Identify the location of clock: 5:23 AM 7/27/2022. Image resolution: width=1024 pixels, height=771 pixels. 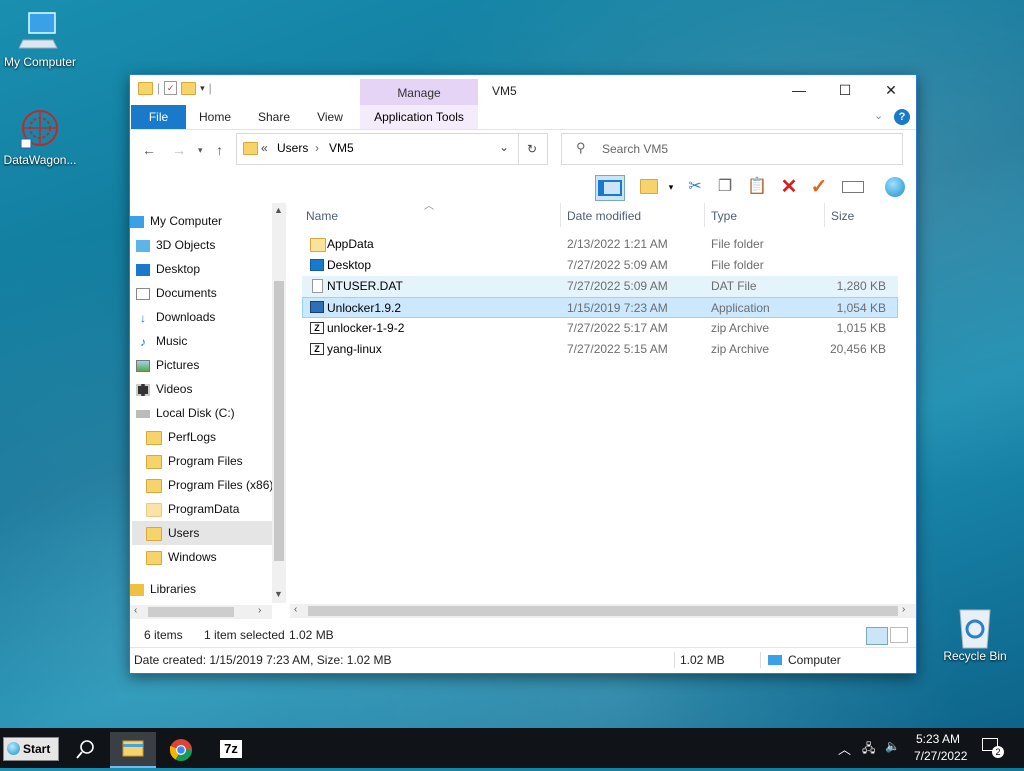
(940, 747).